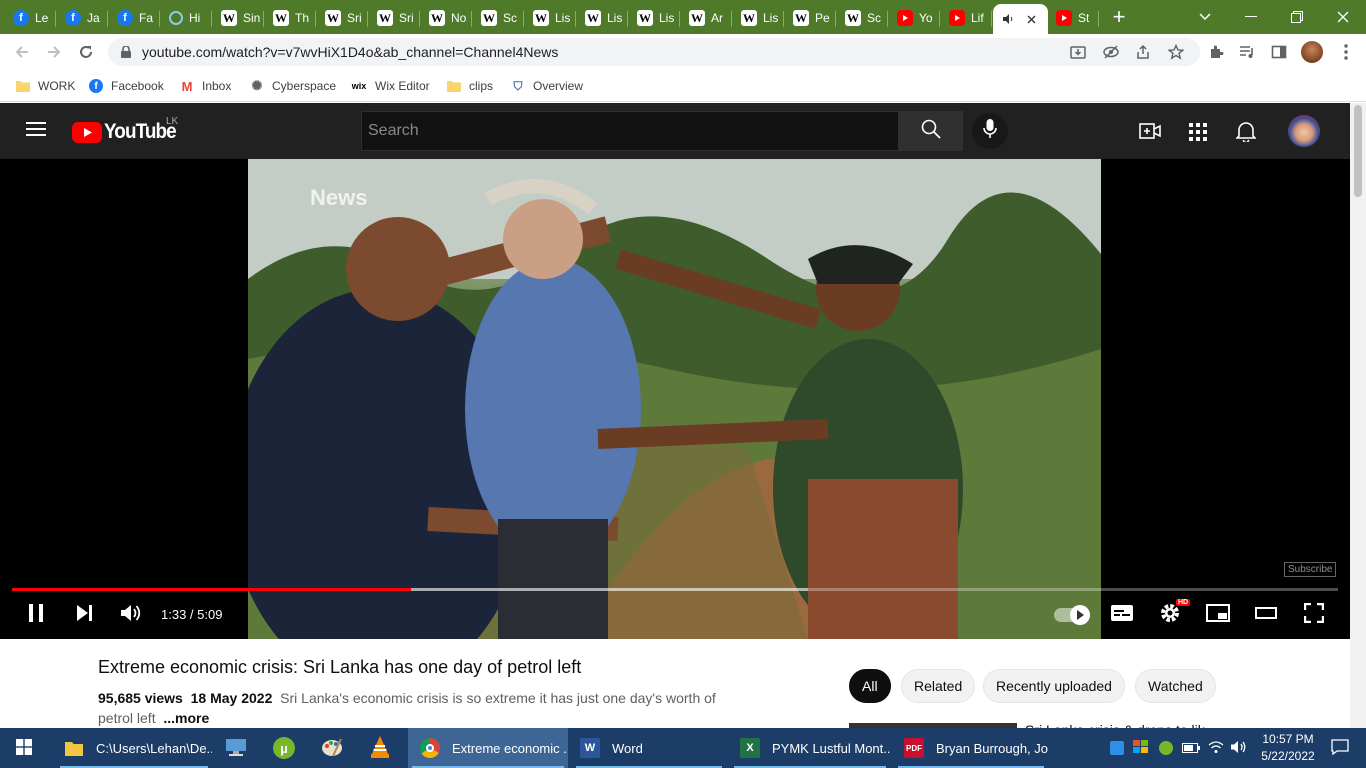 This screenshot has height=768, width=1366. What do you see at coordinates (1205, 17) in the screenshot?
I see `tab-search-icon` at bounding box center [1205, 17].